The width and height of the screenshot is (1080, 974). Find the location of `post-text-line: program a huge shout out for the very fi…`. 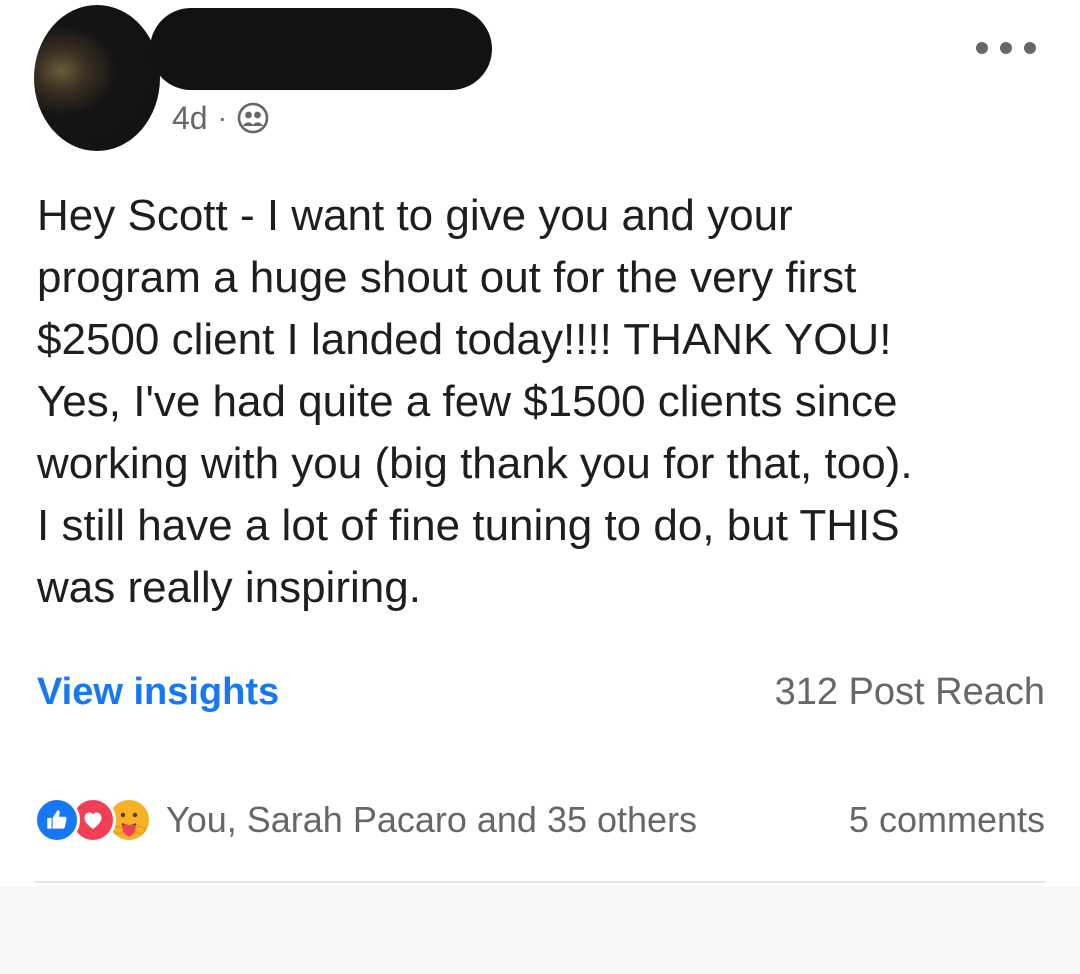

post-text-line: program a huge shout out for the very fi… is located at coordinates (447, 277).